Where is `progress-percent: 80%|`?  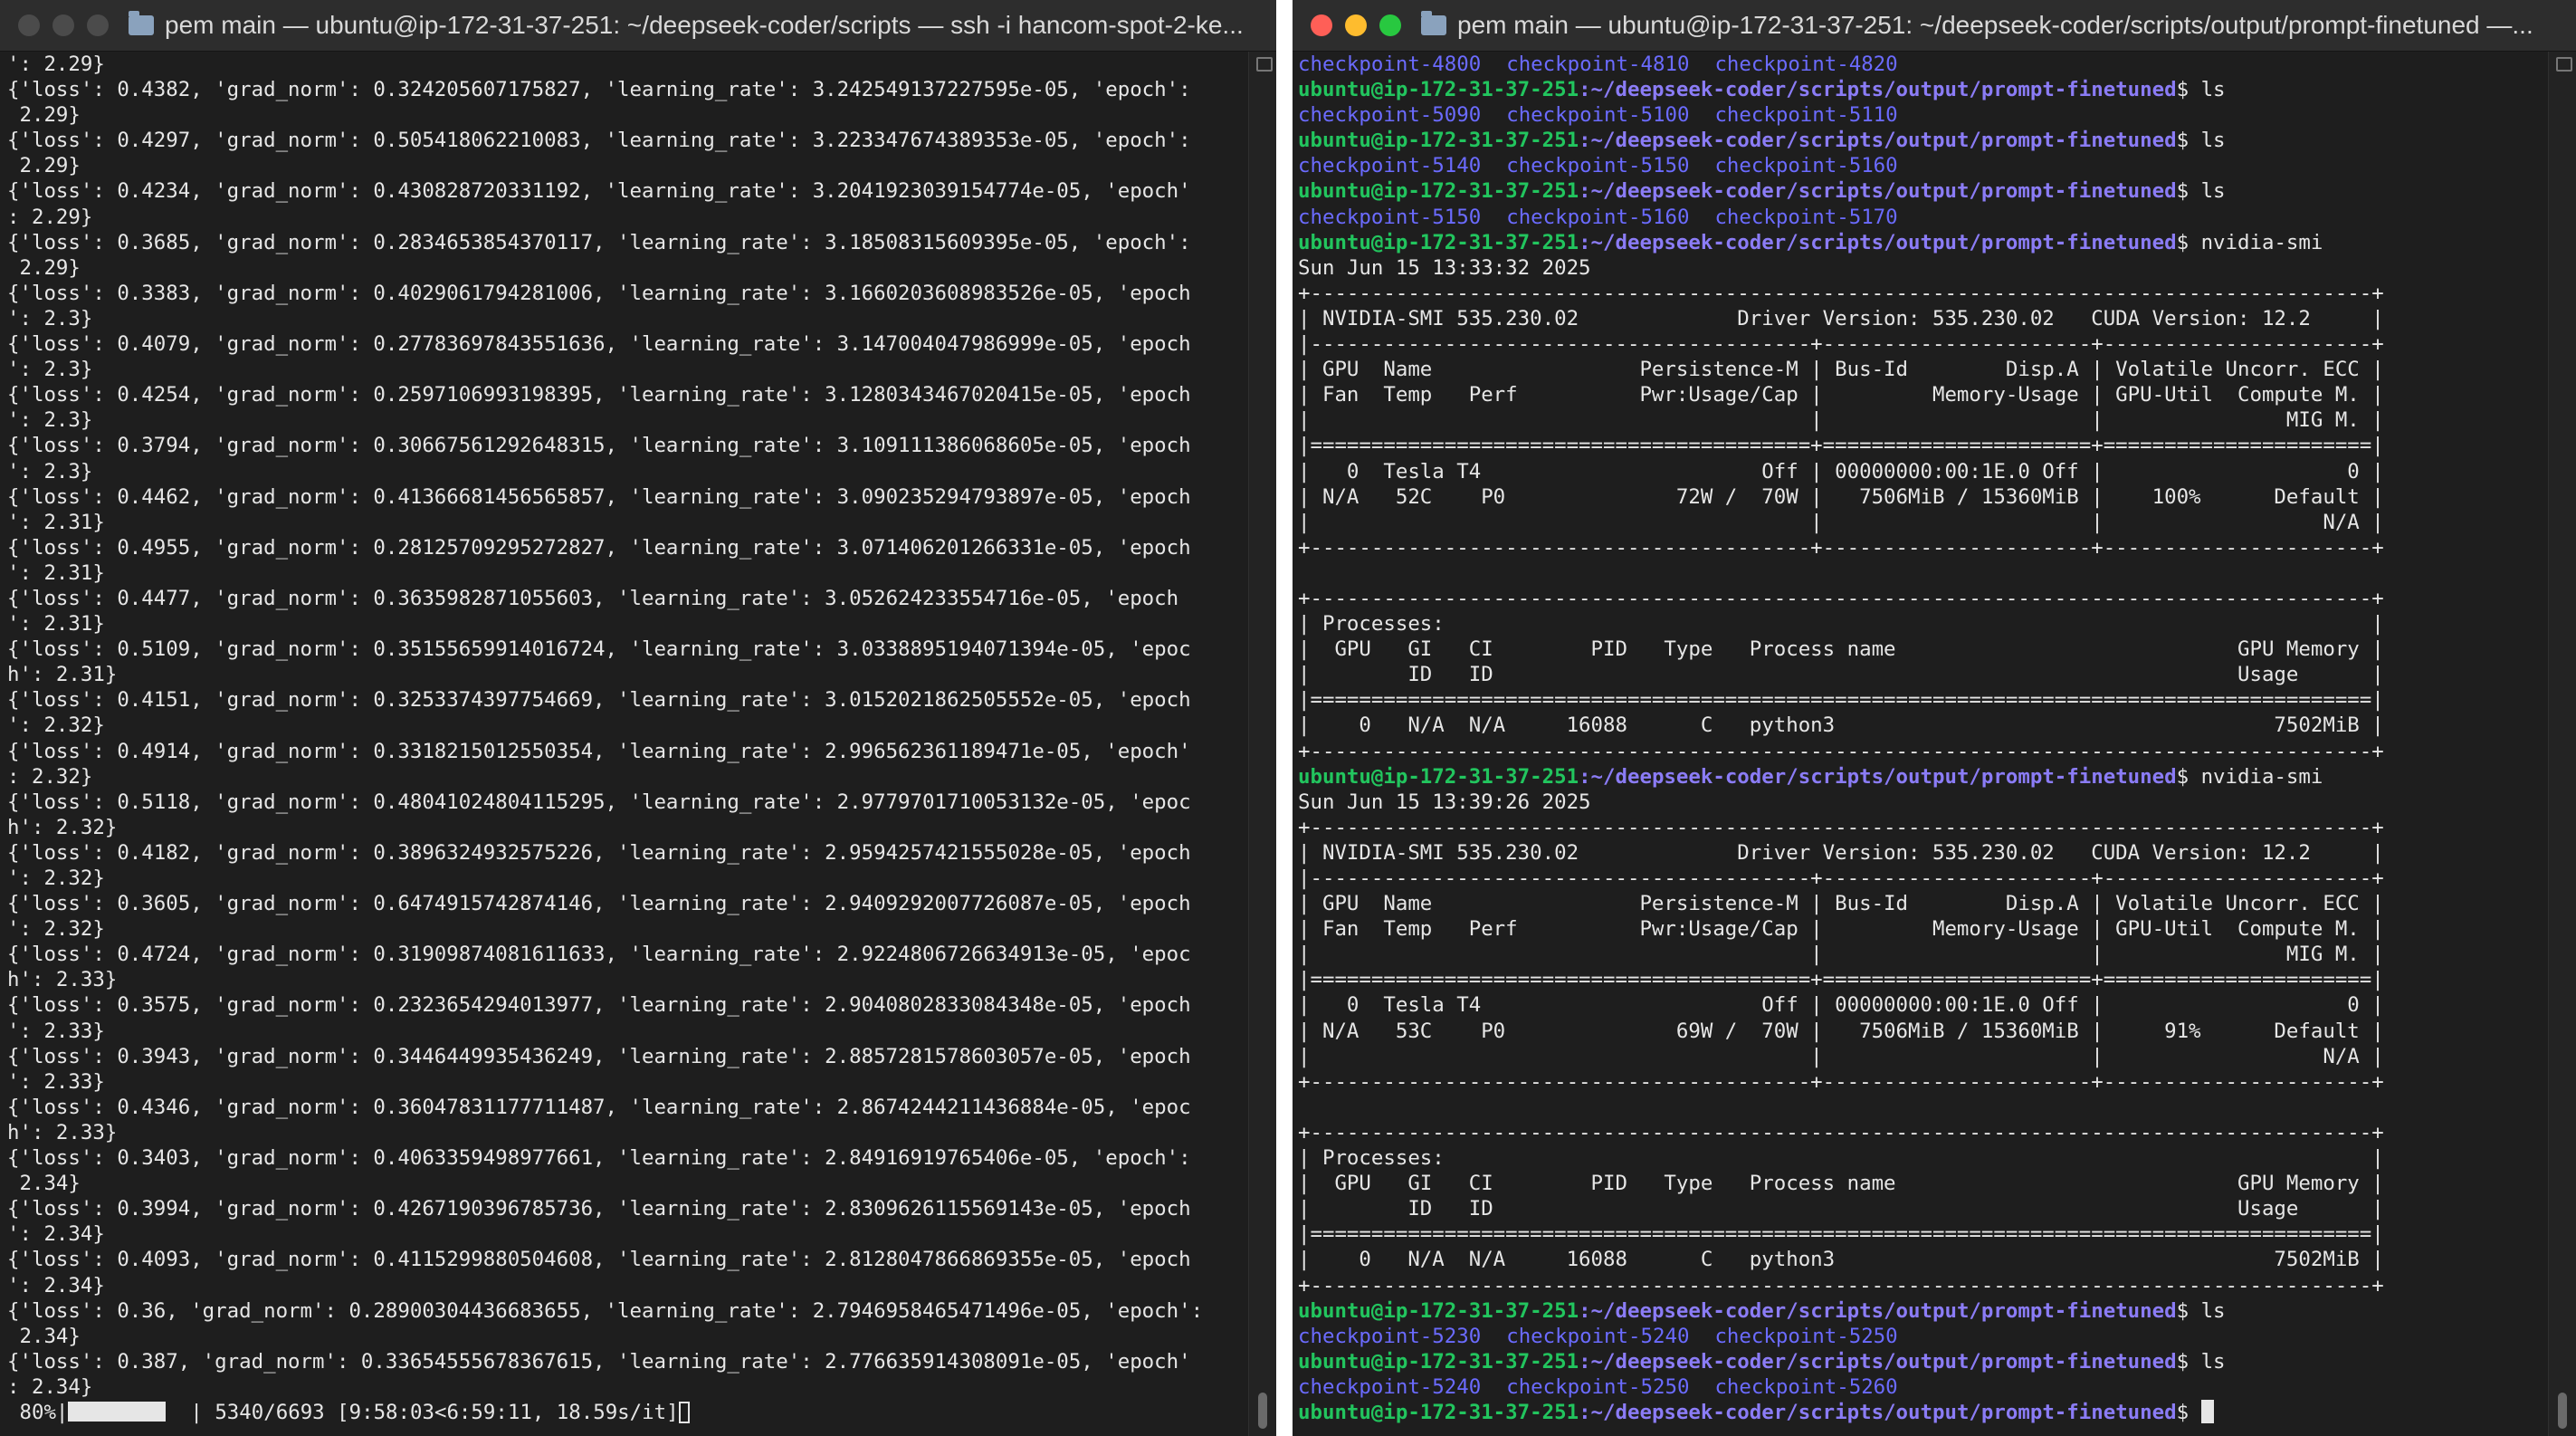 progress-percent: 80%| is located at coordinates (38, 1412).